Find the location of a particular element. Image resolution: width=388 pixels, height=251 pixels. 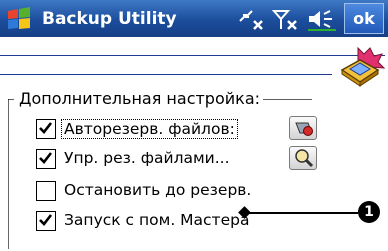

settings-group-legend: Дополнительная настройка: is located at coordinates (140, 98).